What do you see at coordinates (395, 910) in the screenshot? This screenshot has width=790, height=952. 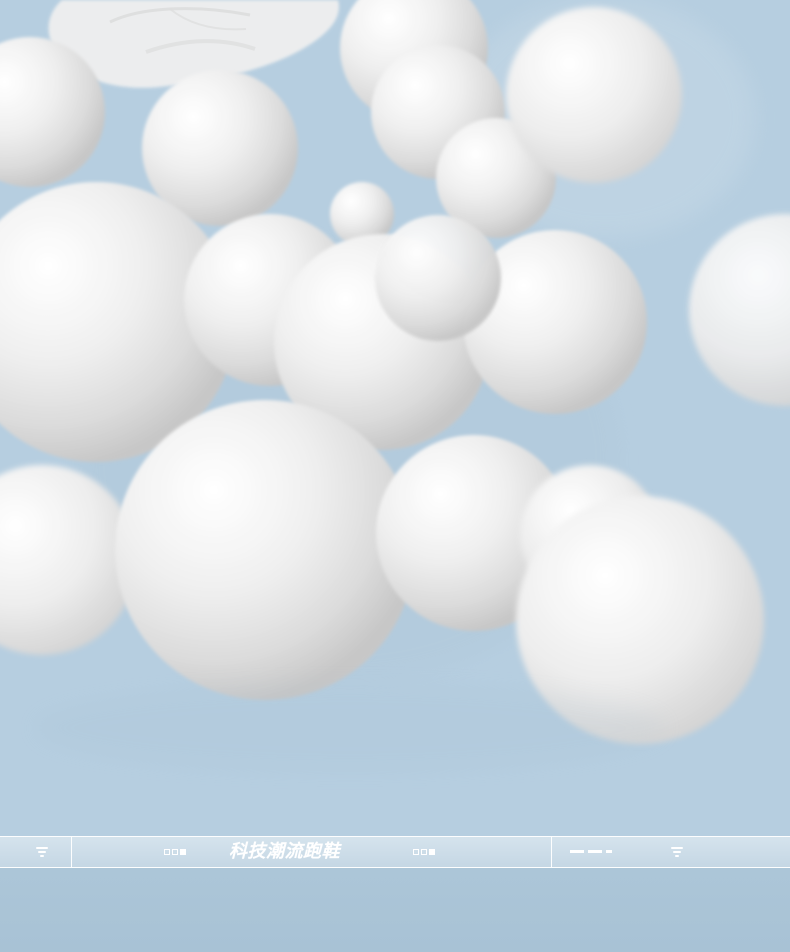 I see `bottom-background` at bounding box center [395, 910].